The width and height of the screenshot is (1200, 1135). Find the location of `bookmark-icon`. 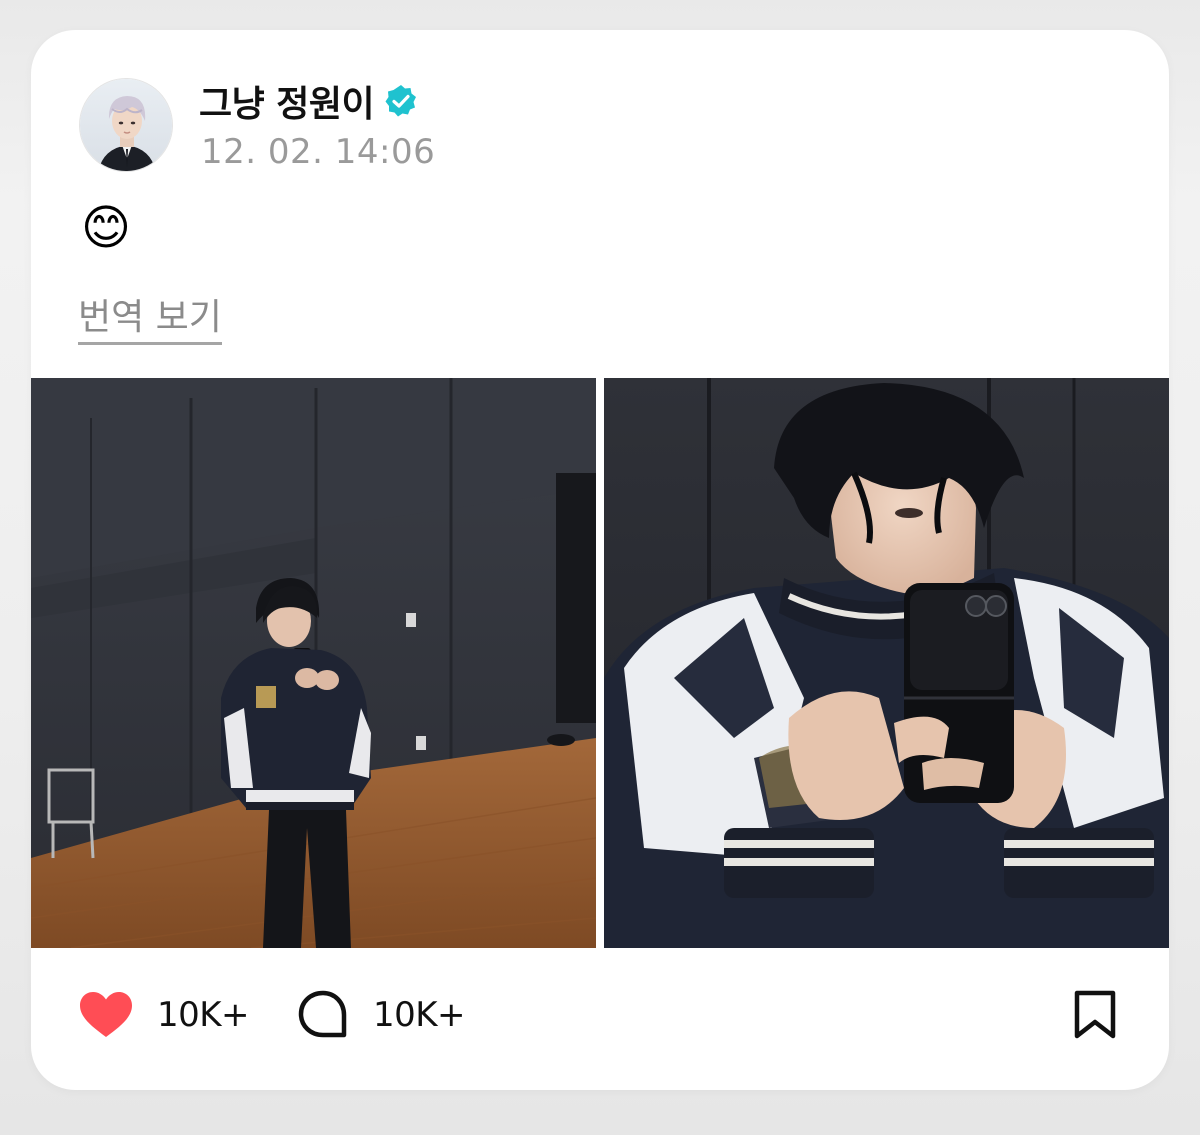

bookmark-icon is located at coordinates (1095, 1014).